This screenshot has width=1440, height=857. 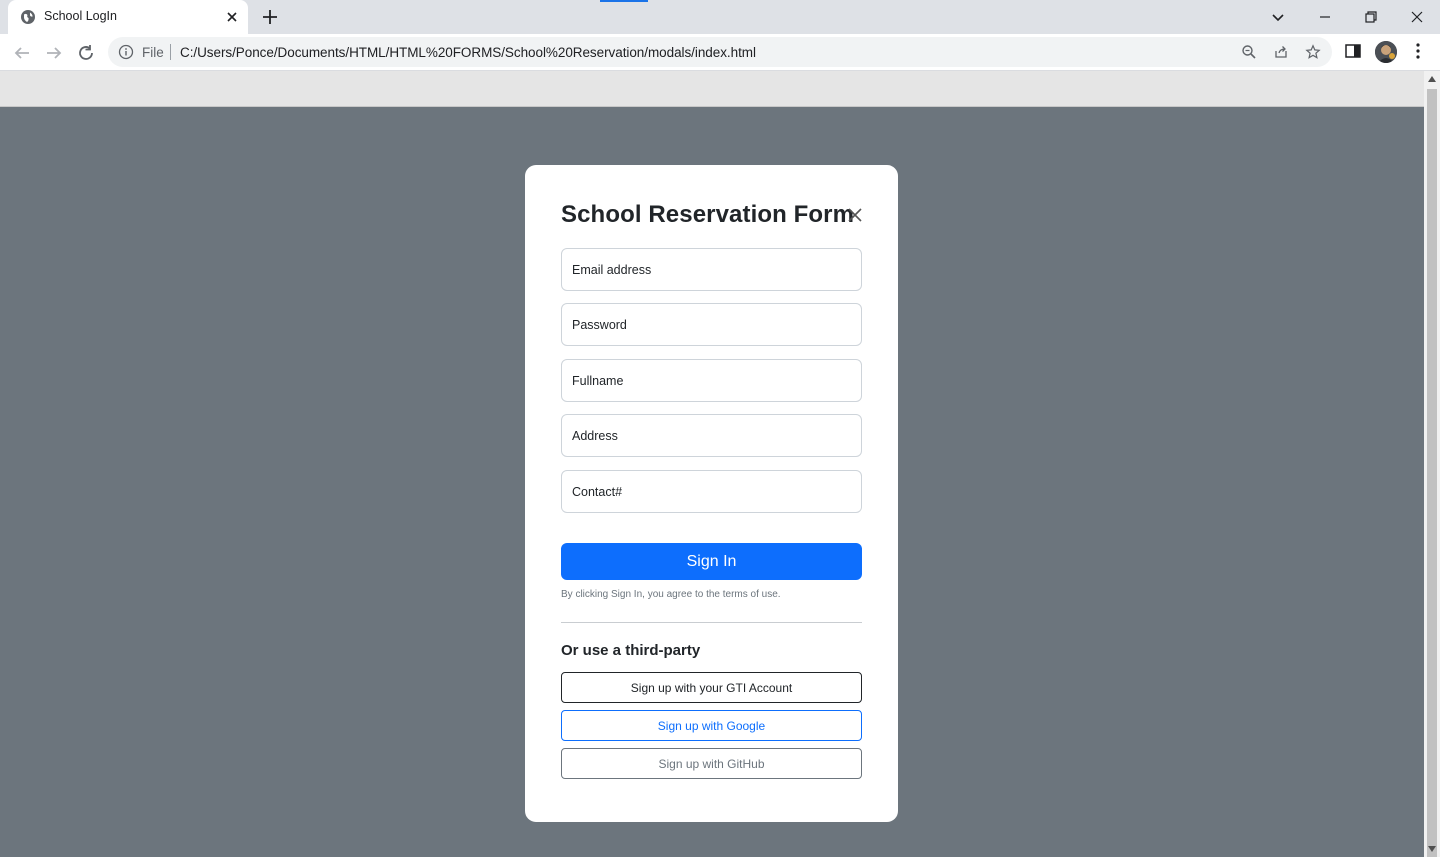 What do you see at coordinates (711, 725) in the screenshot?
I see `google-signup-button: Sign up with Google` at bounding box center [711, 725].